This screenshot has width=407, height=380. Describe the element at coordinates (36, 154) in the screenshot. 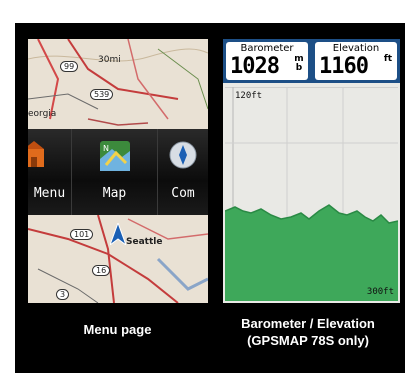

I see `home-icon` at that location.